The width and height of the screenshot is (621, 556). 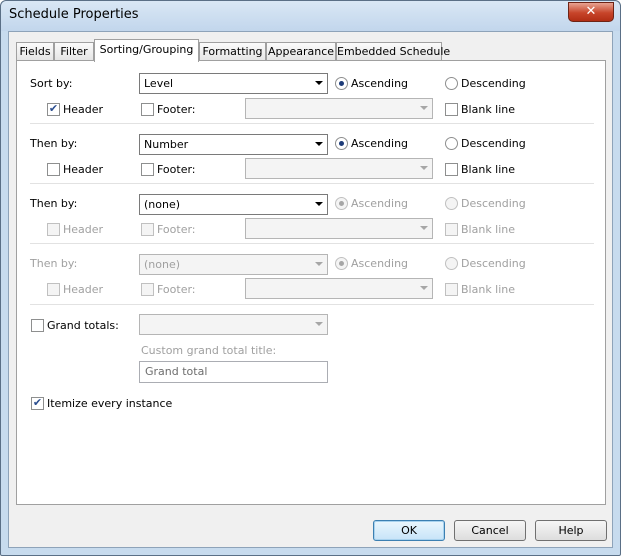 What do you see at coordinates (83, 109) in the screenshot?
I see `sort-by-header-label: Header` at bounding box center [83, 109].